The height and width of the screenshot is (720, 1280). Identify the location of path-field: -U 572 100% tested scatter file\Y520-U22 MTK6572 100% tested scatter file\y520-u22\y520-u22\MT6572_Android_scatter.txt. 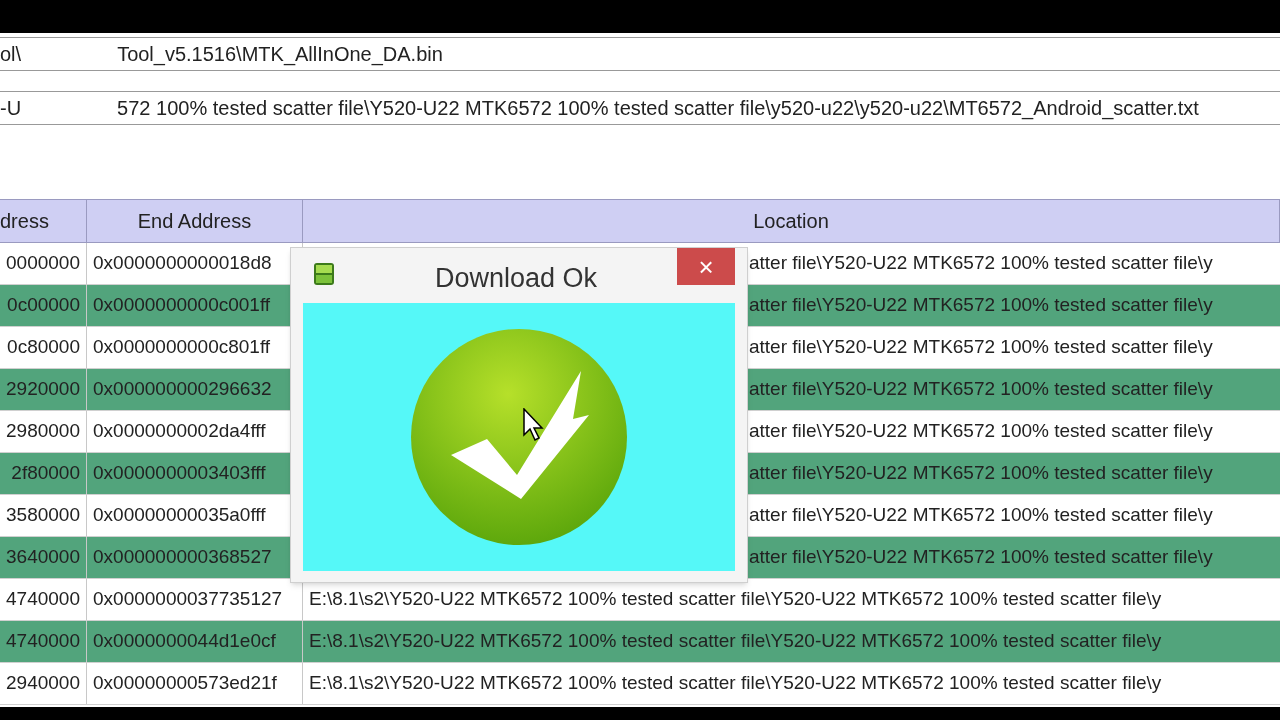
(640, 108).